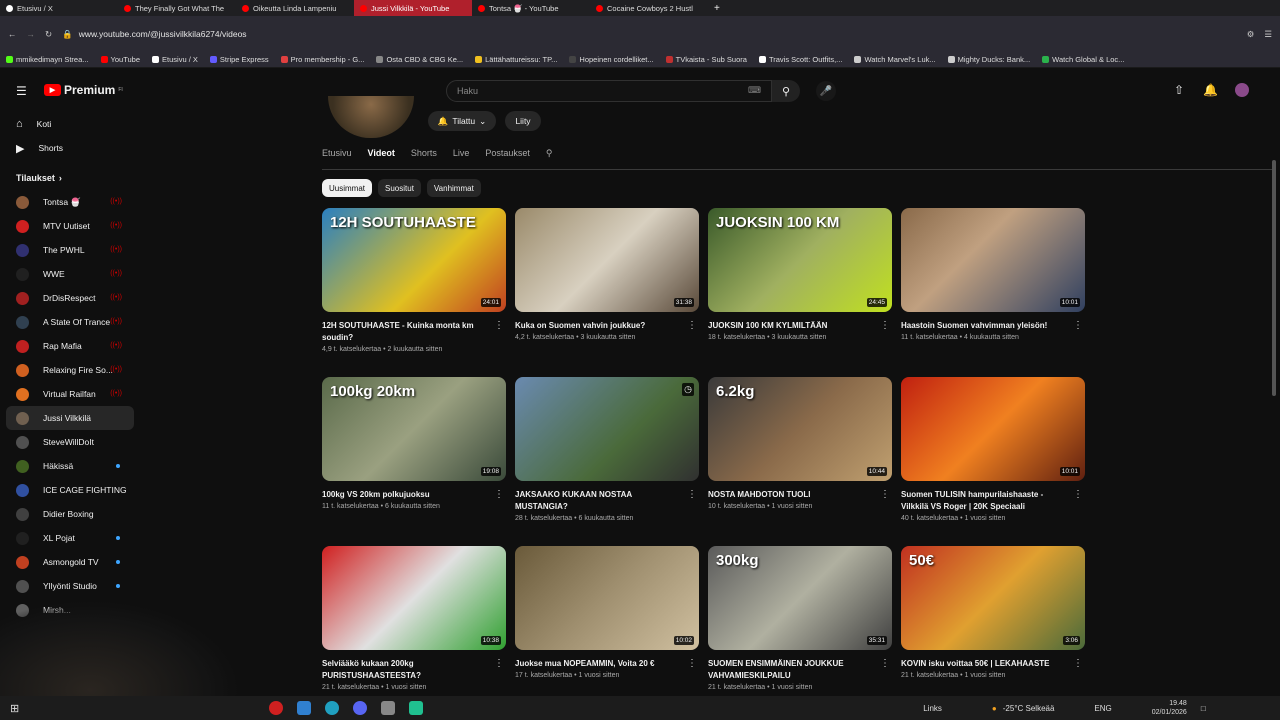  What do you see at coordinates (12, 34) in the screenshot?
I see `back-icon: ←` at bounding box center [12, 34].